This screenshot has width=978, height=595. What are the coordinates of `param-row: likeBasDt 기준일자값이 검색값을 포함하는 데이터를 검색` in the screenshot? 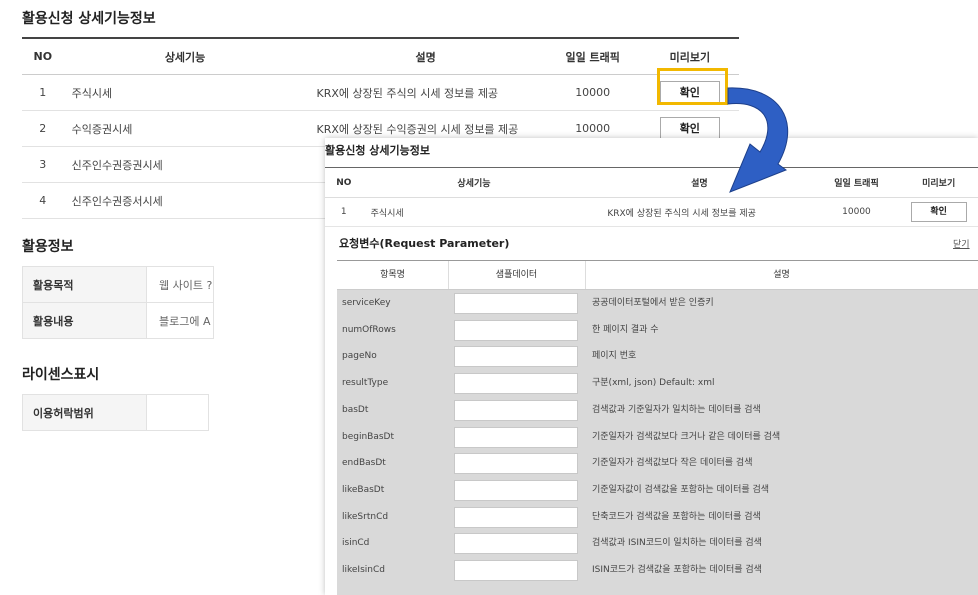 It's located at (657, 490).